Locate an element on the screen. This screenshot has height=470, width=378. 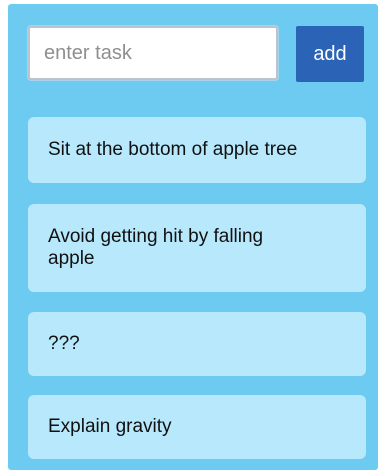
task-entry-row: add is located at coordinates (201, 56).